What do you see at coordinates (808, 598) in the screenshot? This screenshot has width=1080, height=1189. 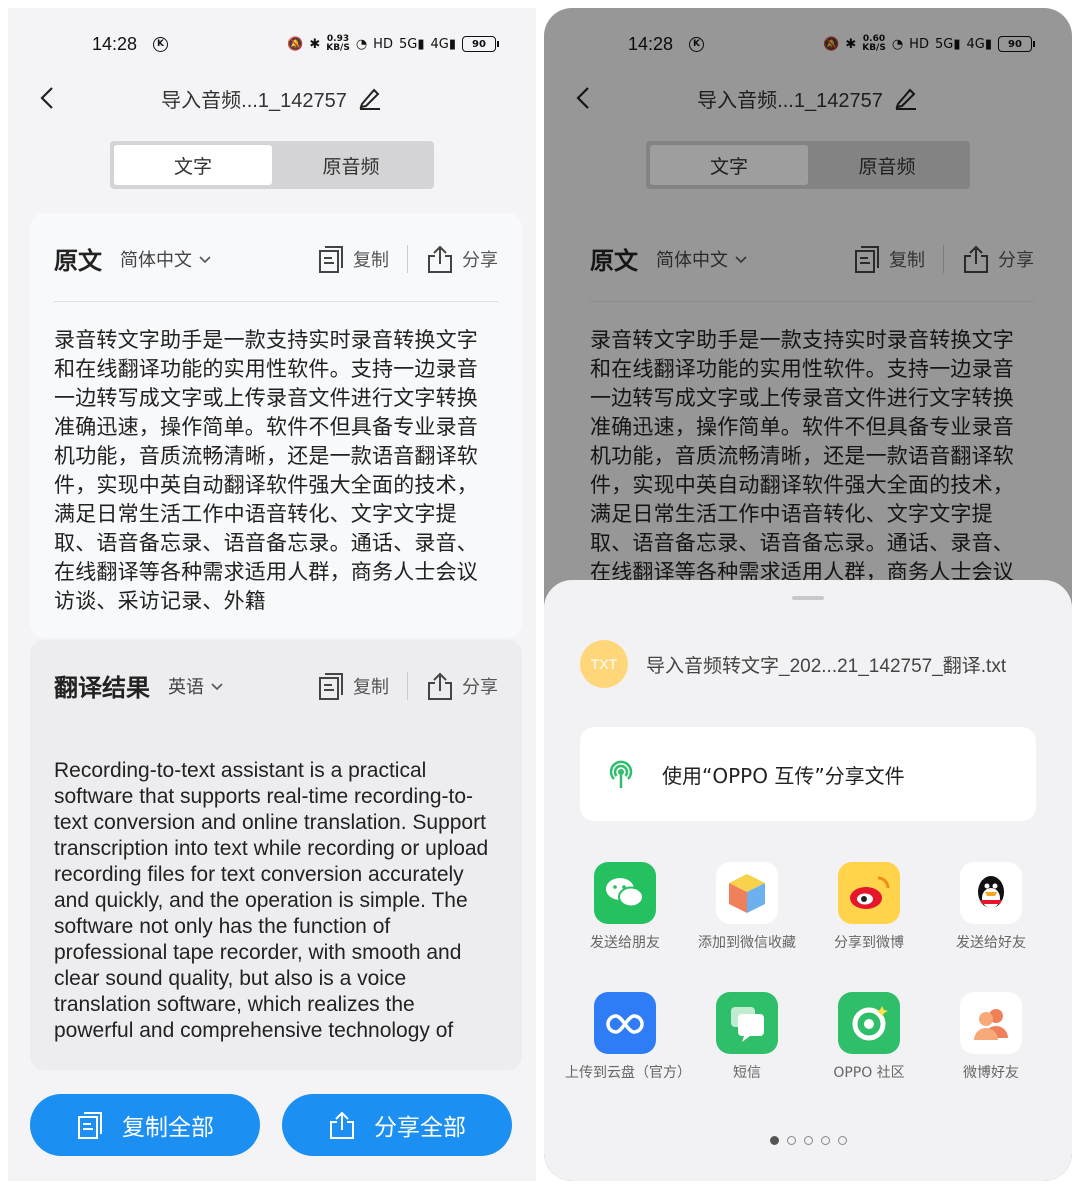 I see `sheet-drag-handle` at bounding box center [808, 598].